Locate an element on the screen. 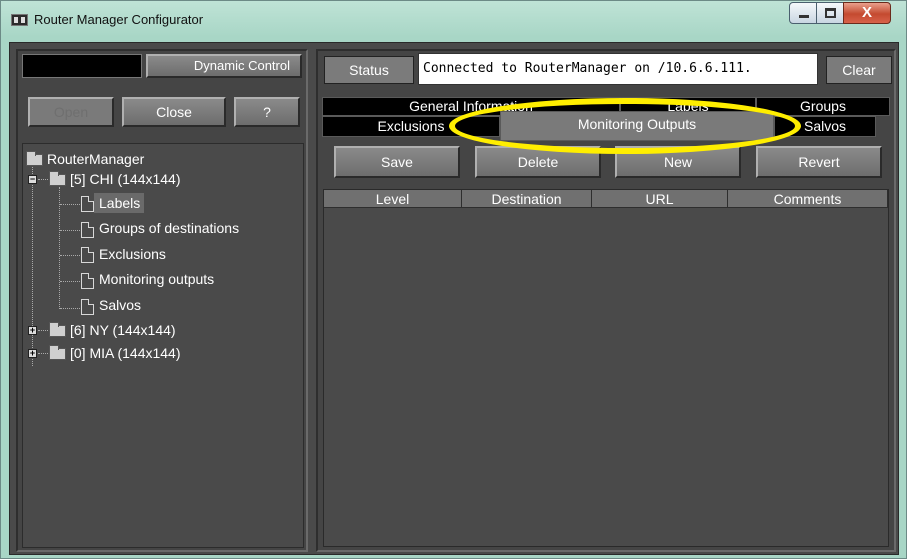 The height and width of the screenshot is (559, 907). tree-root: RouterManager is located at coordinates (95, 159).